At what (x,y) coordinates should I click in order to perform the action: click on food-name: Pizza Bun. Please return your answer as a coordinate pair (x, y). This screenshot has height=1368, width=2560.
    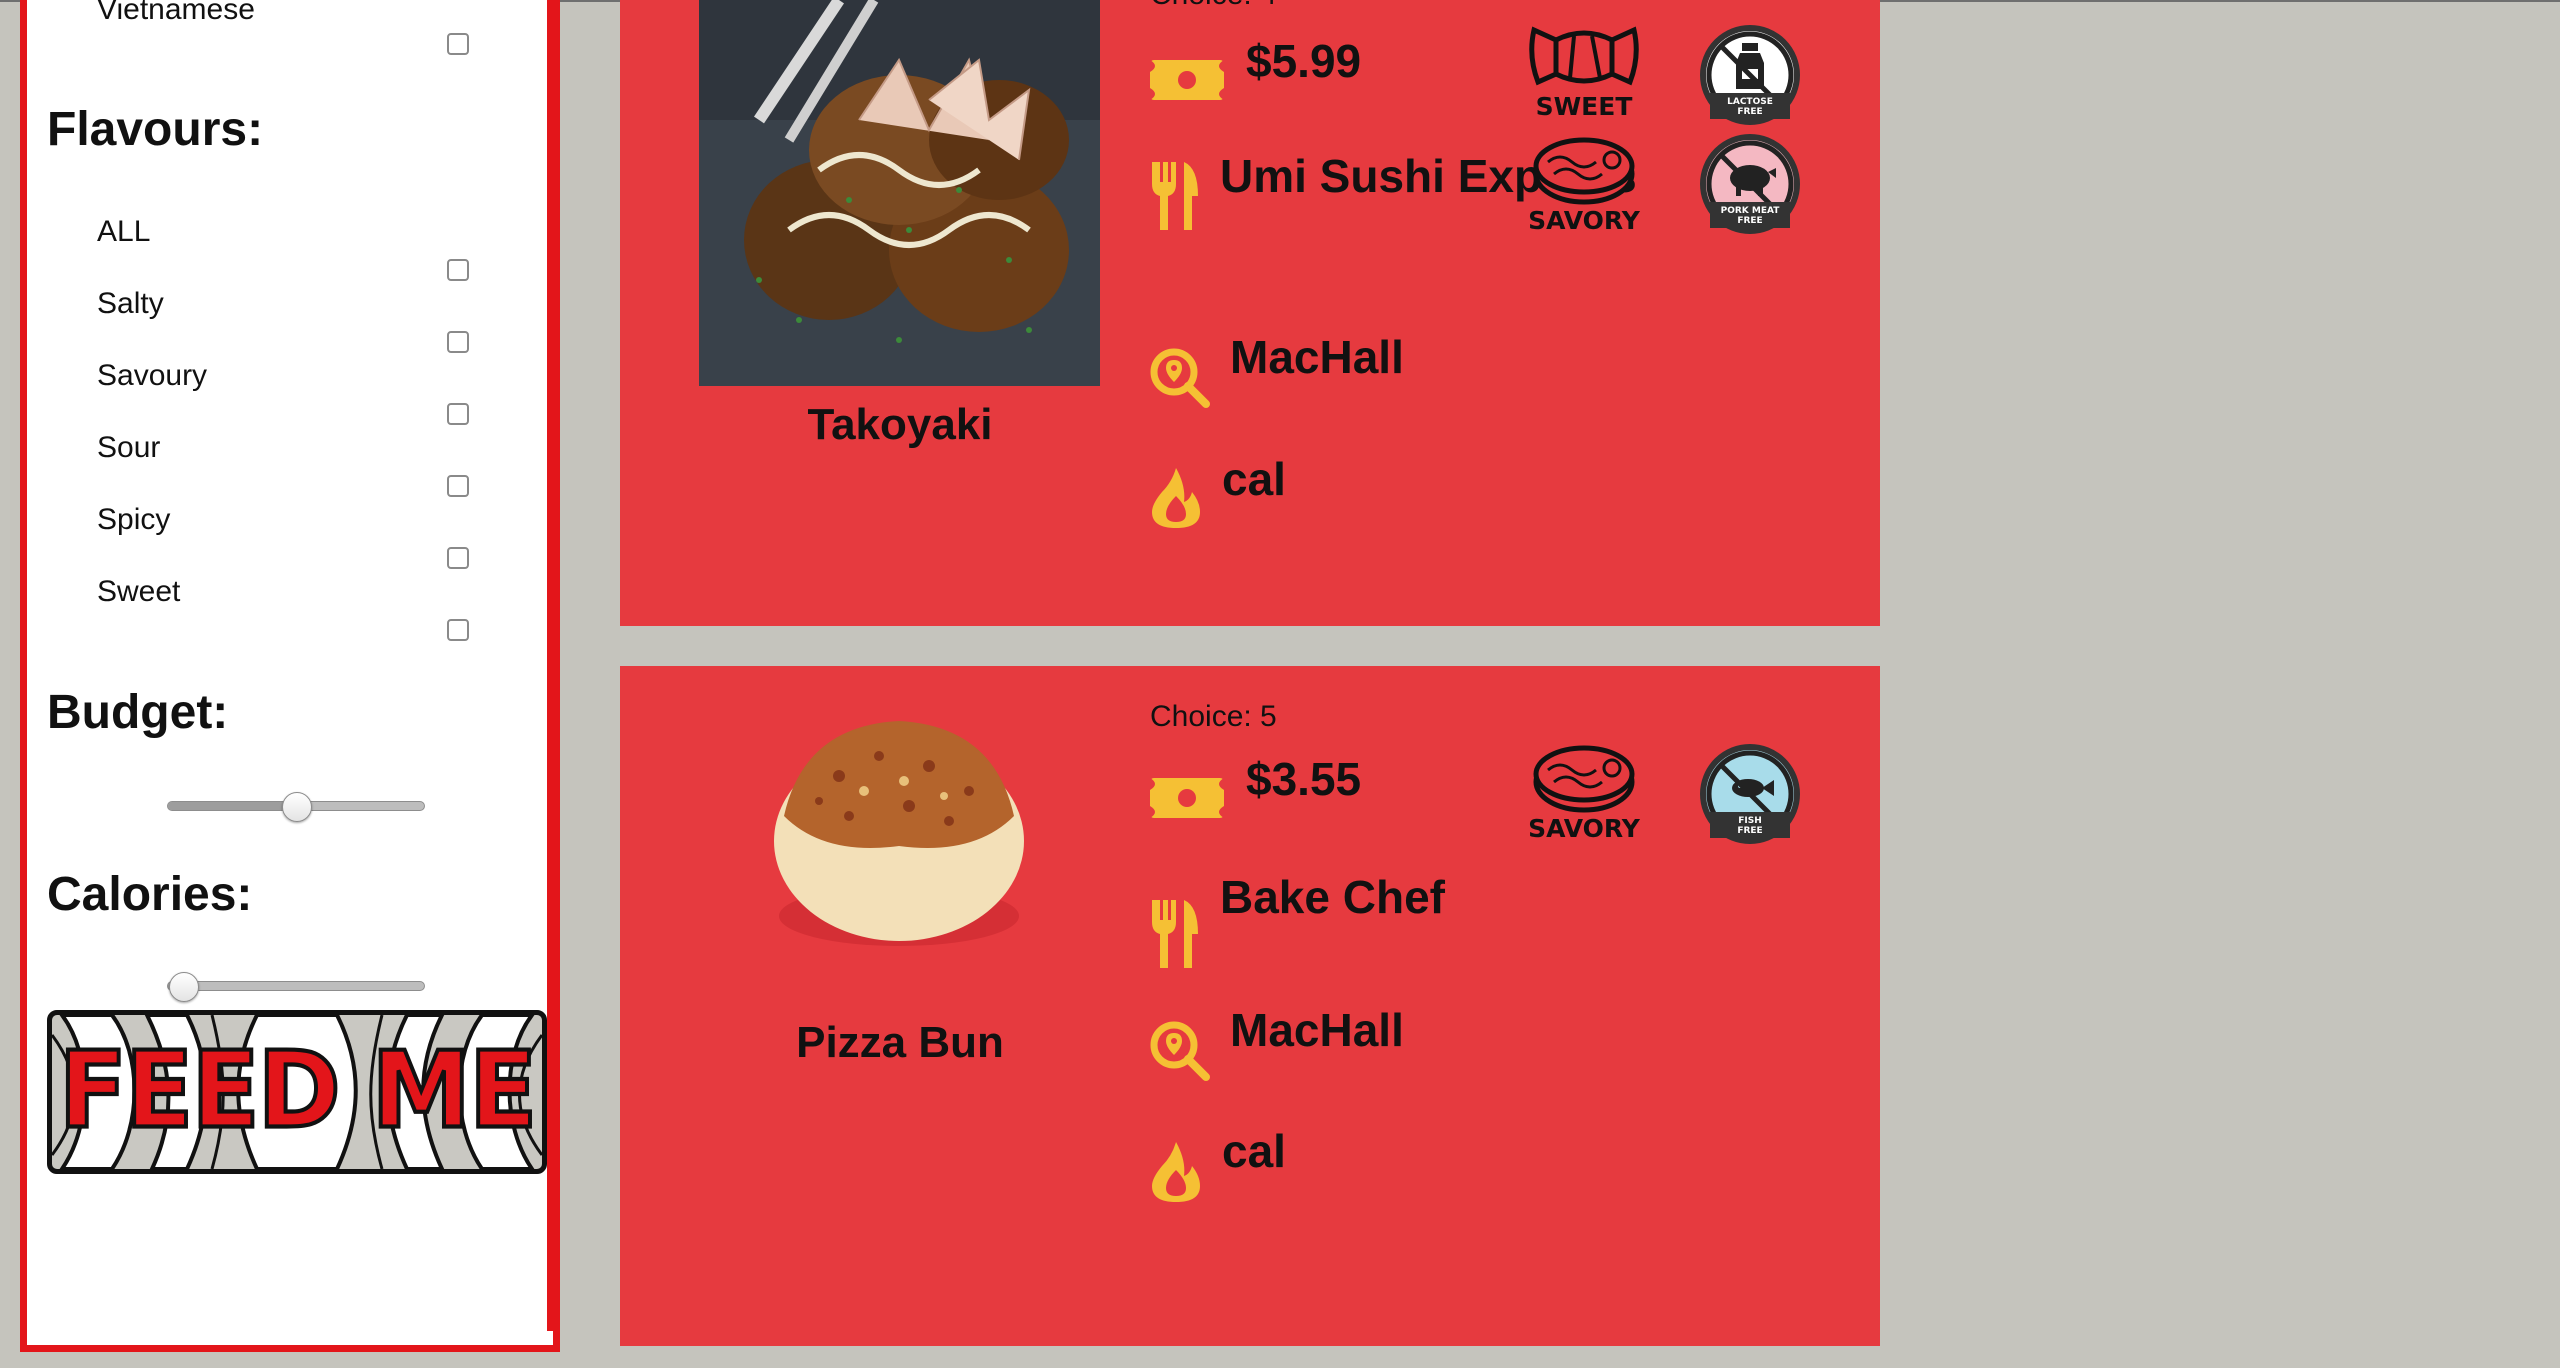
    Looking at the image, I should click on (900, 1042).